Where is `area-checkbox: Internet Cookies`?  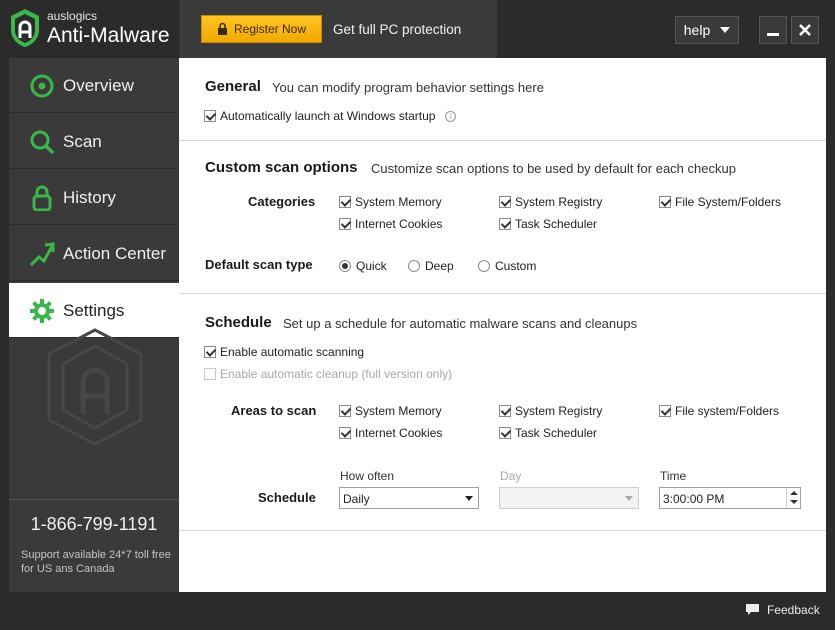
area-checkbox: Internet Cookies is located at coordinates (390, 433).